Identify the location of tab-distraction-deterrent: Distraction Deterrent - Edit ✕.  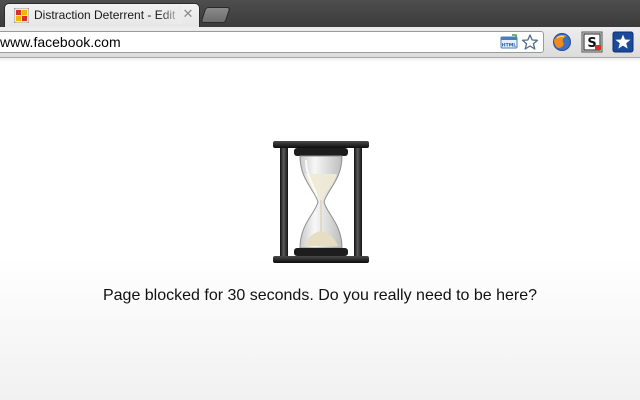
(102, 15).